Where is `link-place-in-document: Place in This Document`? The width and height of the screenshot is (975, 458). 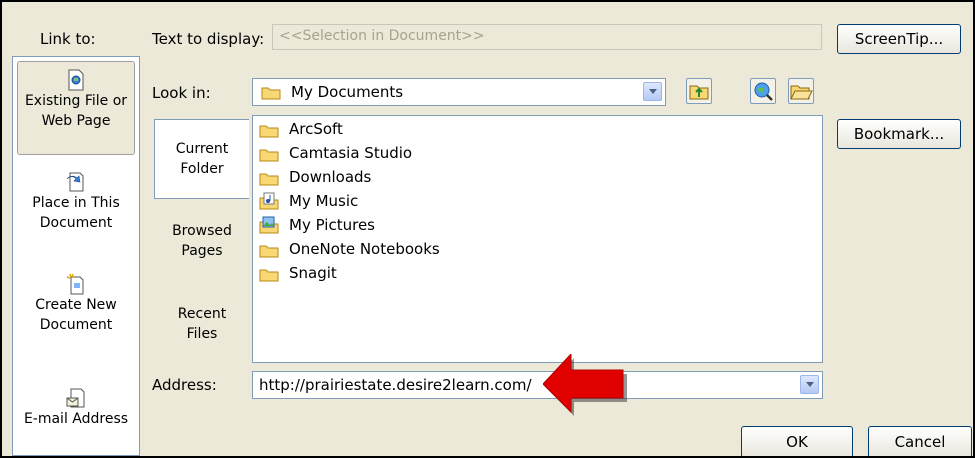
link-place-in-document: Place in This Document is located at coordinates (76, 202).